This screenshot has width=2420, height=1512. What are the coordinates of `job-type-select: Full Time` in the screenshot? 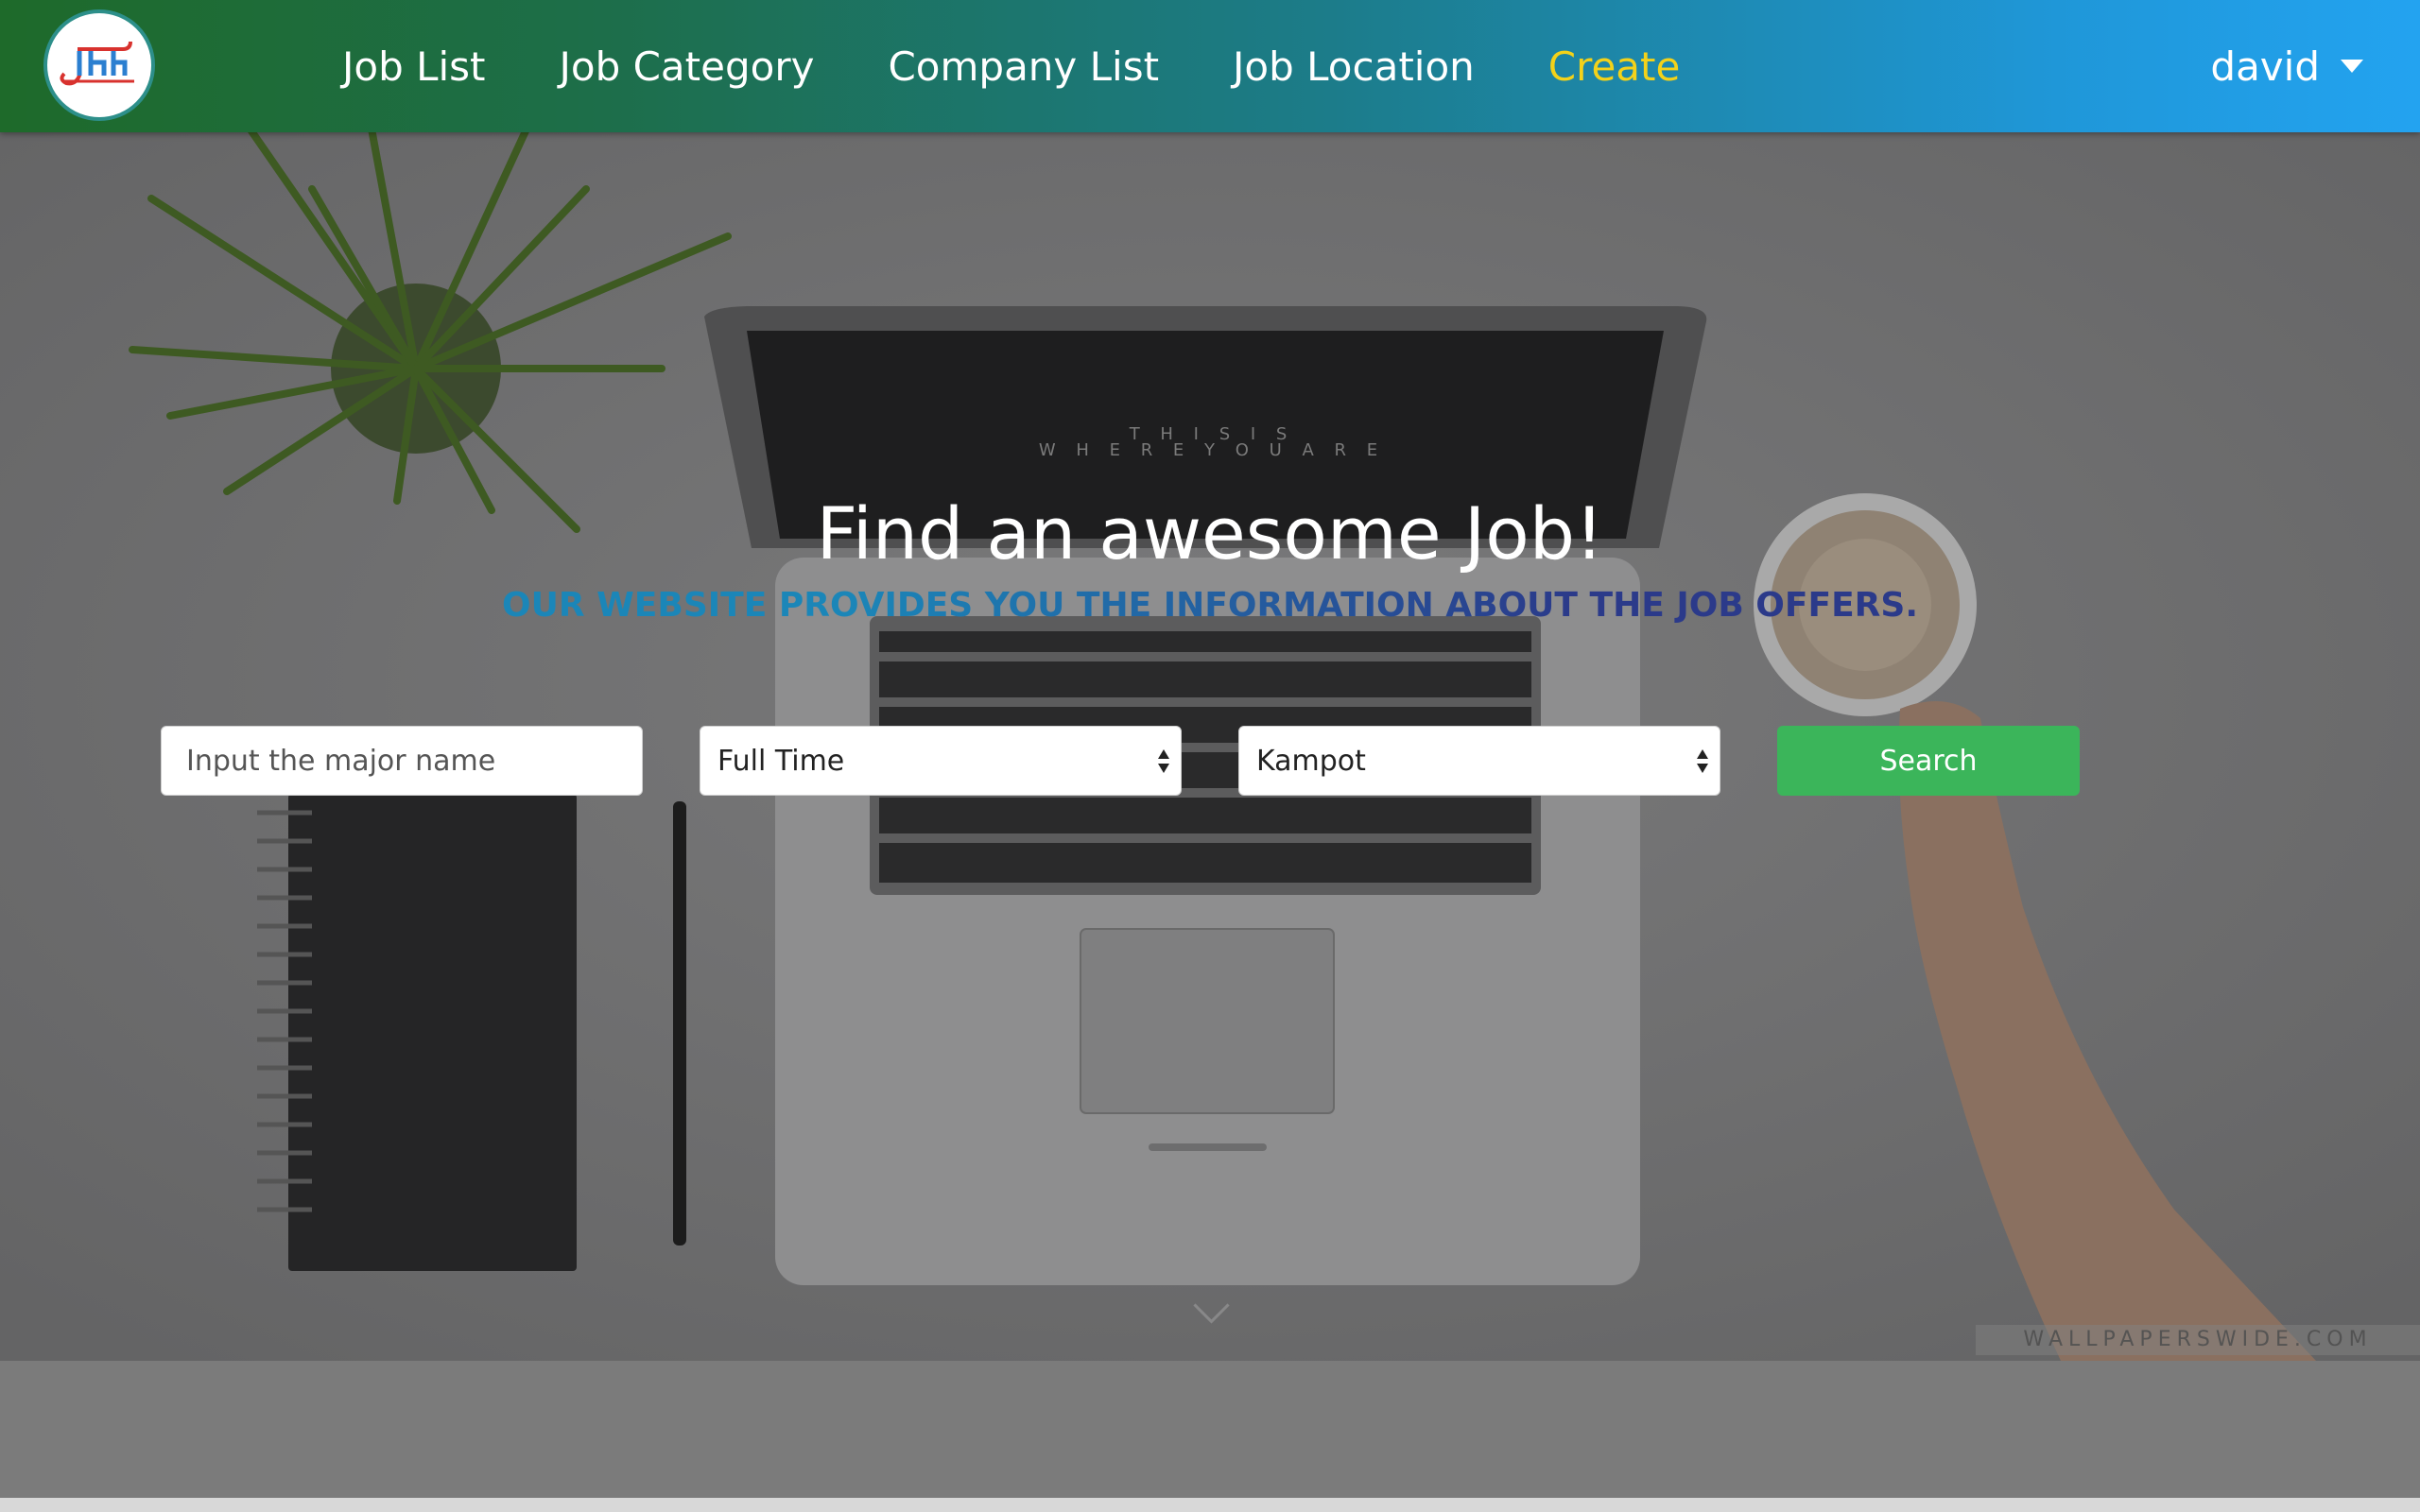 It's located at (941, 761).